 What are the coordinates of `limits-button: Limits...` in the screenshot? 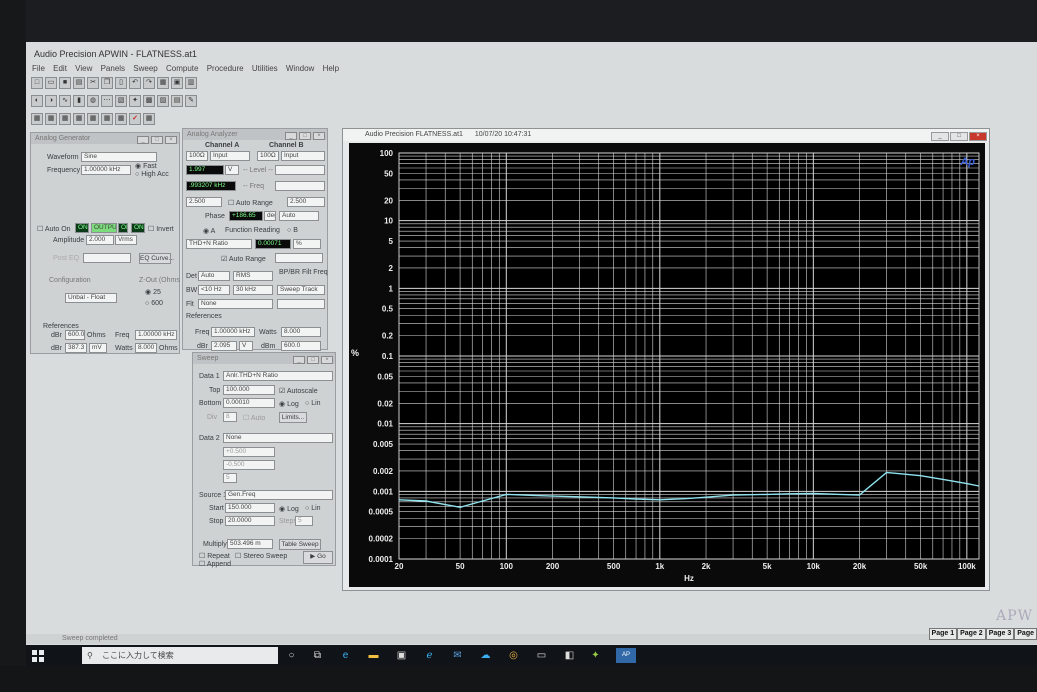 It's located at (293, 417).